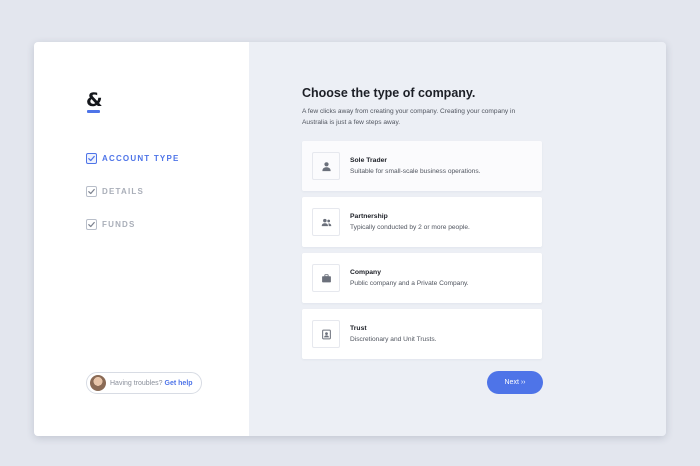 This screenshot has height=466, width=700. What do you see at coordinates (358, 328) in the screenshot?
I see `option-title: Trust` at bounding box center [358, 328].